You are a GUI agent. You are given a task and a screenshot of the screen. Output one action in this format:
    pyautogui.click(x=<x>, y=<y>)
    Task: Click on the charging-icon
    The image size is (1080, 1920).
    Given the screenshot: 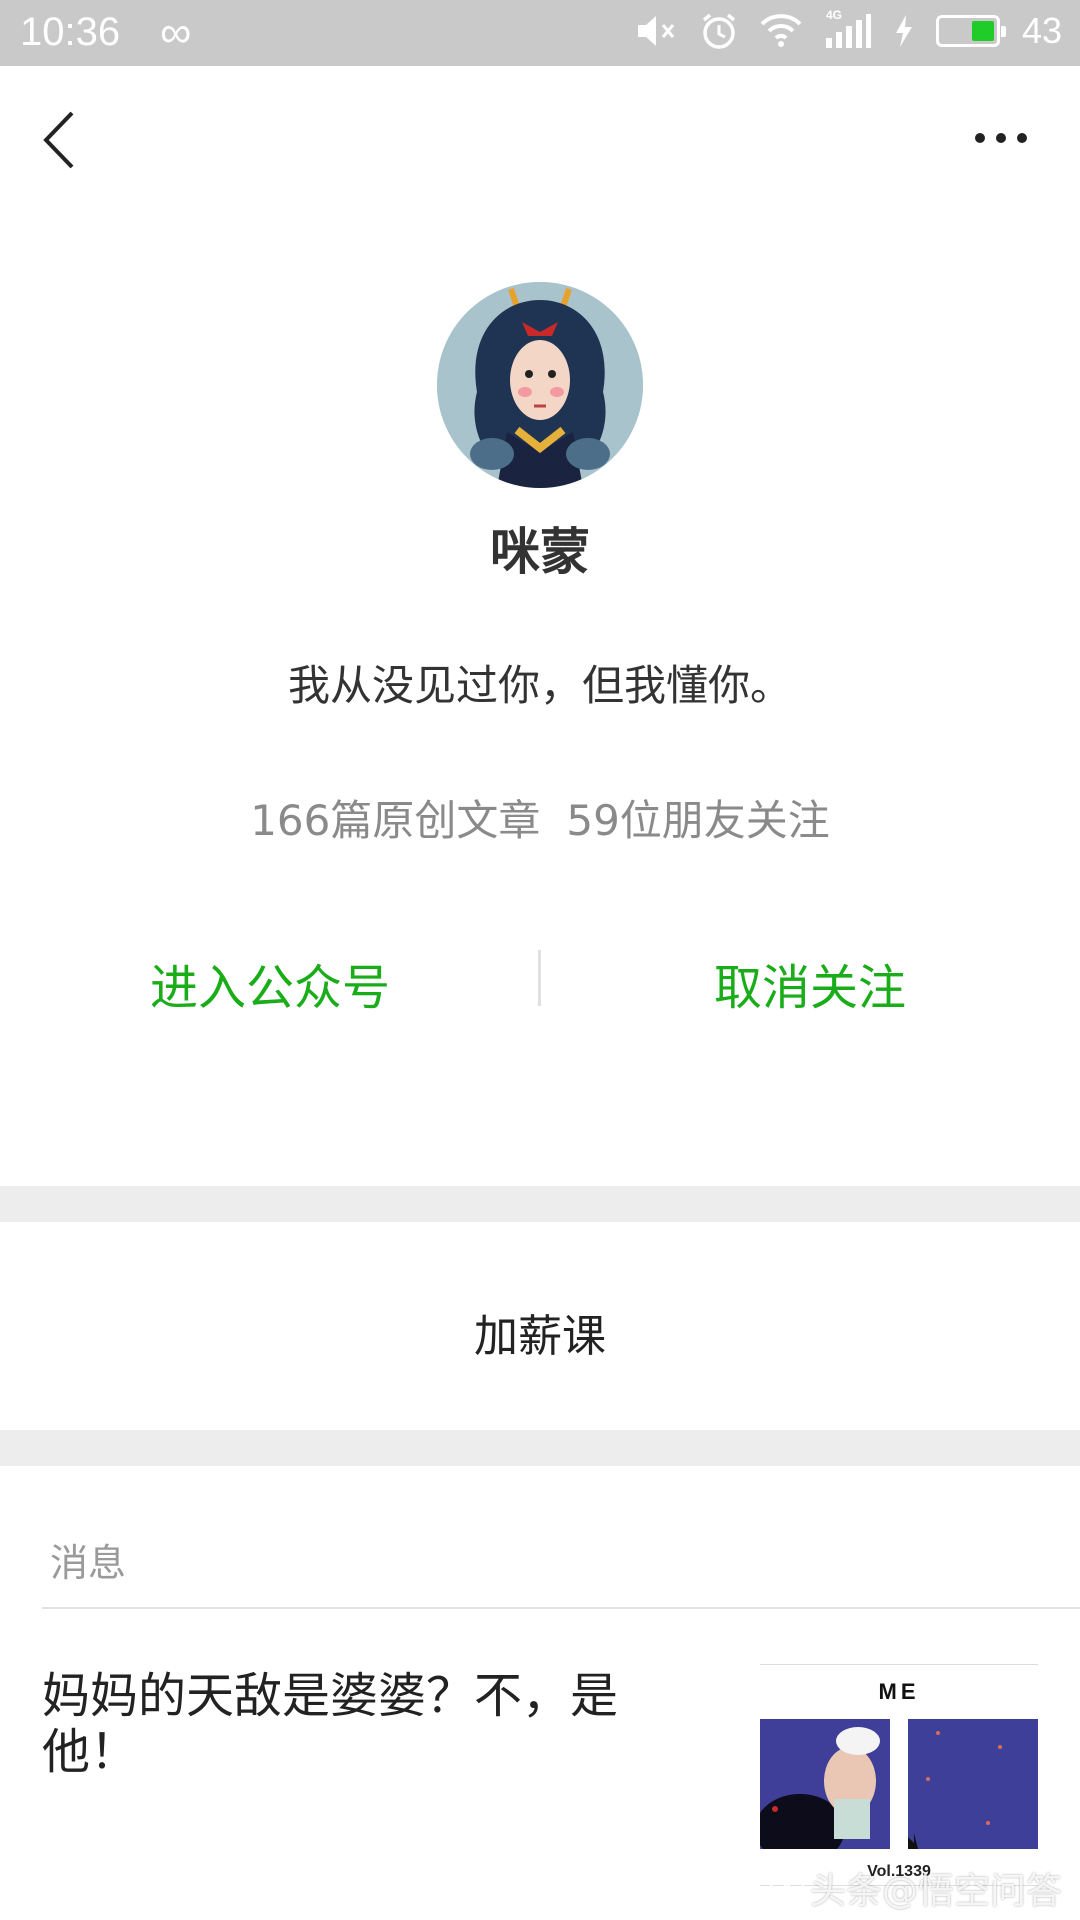 What is the action you would take?
    pyautogui.click(x=904, y=31)
    